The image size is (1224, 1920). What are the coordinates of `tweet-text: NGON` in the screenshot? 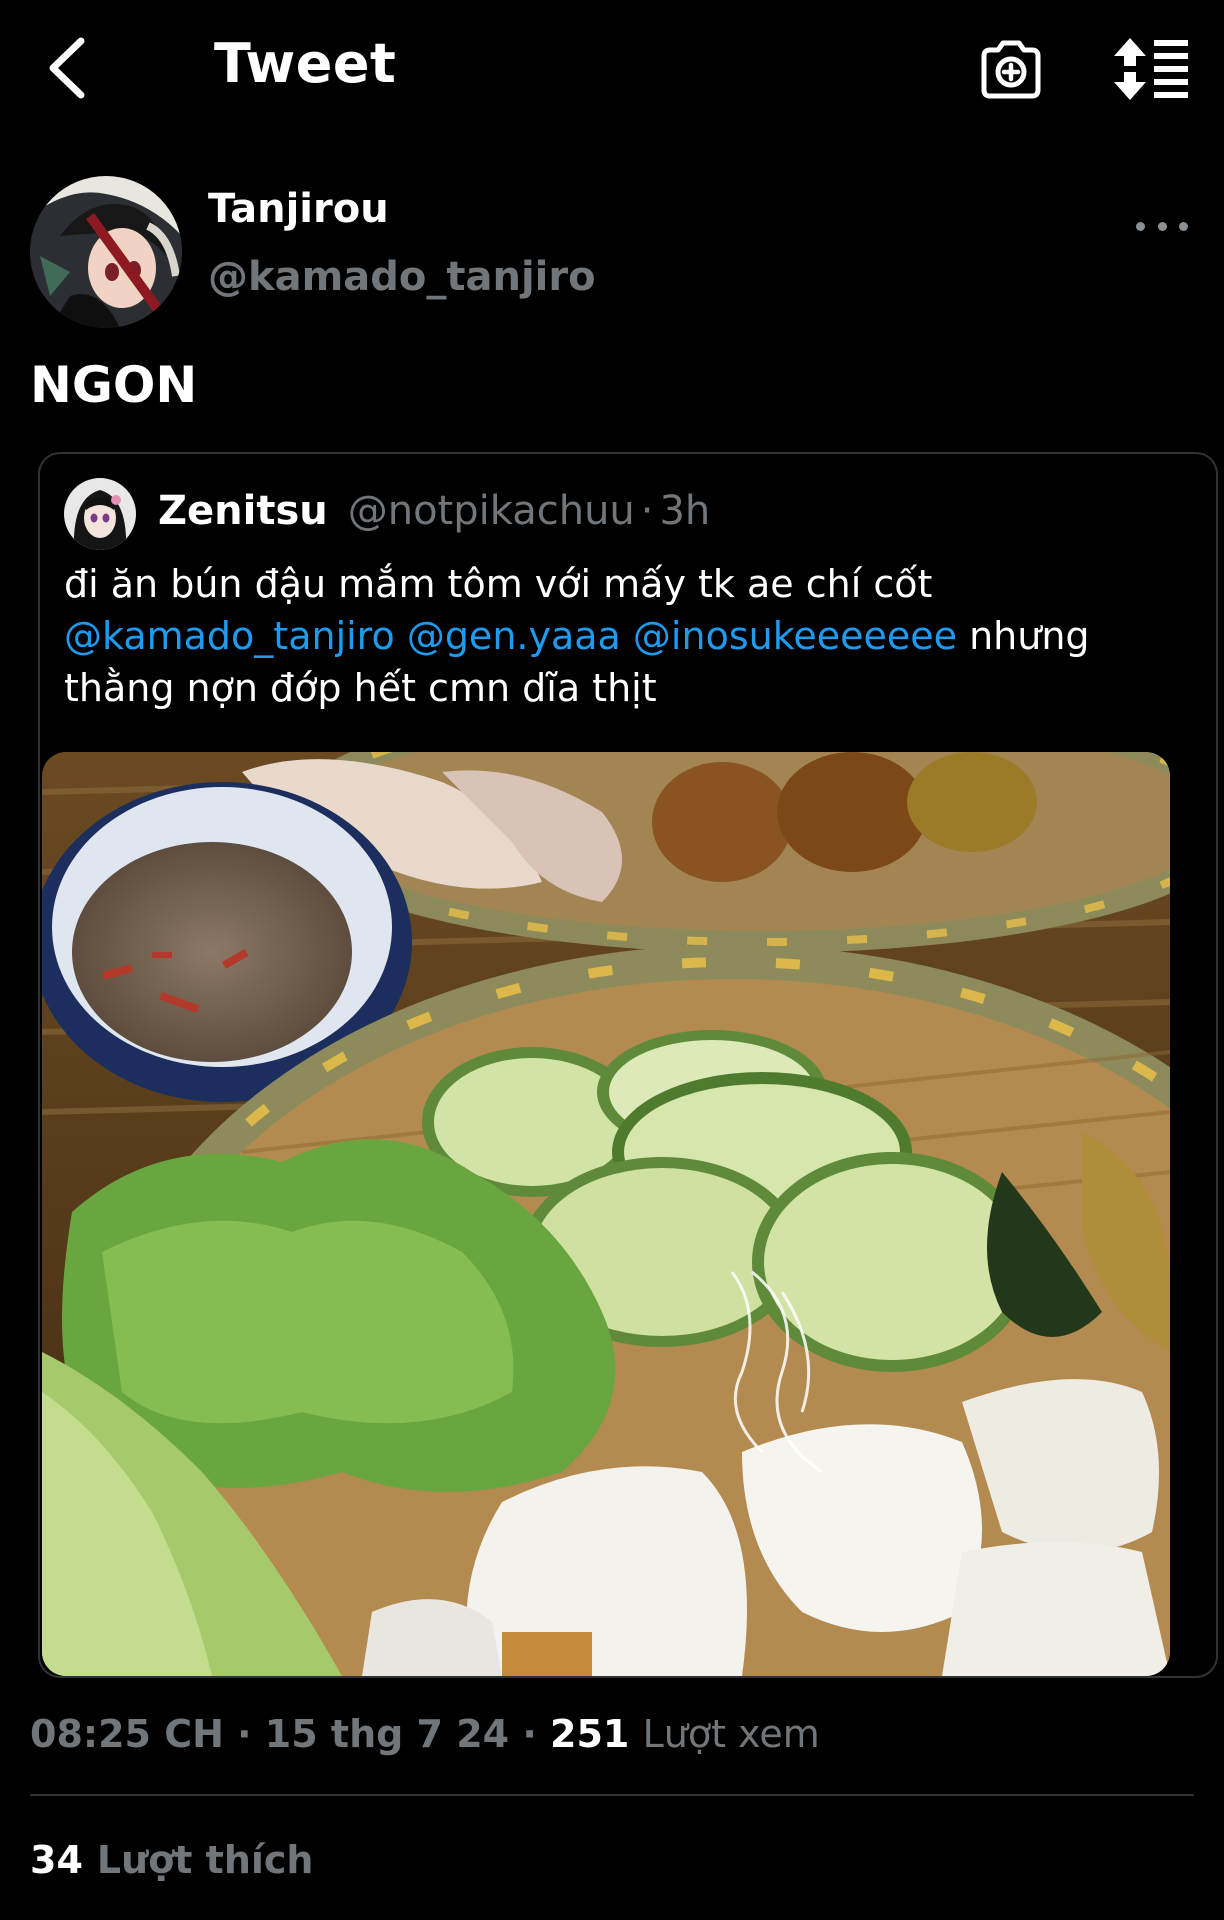 It's located at (114, 385).